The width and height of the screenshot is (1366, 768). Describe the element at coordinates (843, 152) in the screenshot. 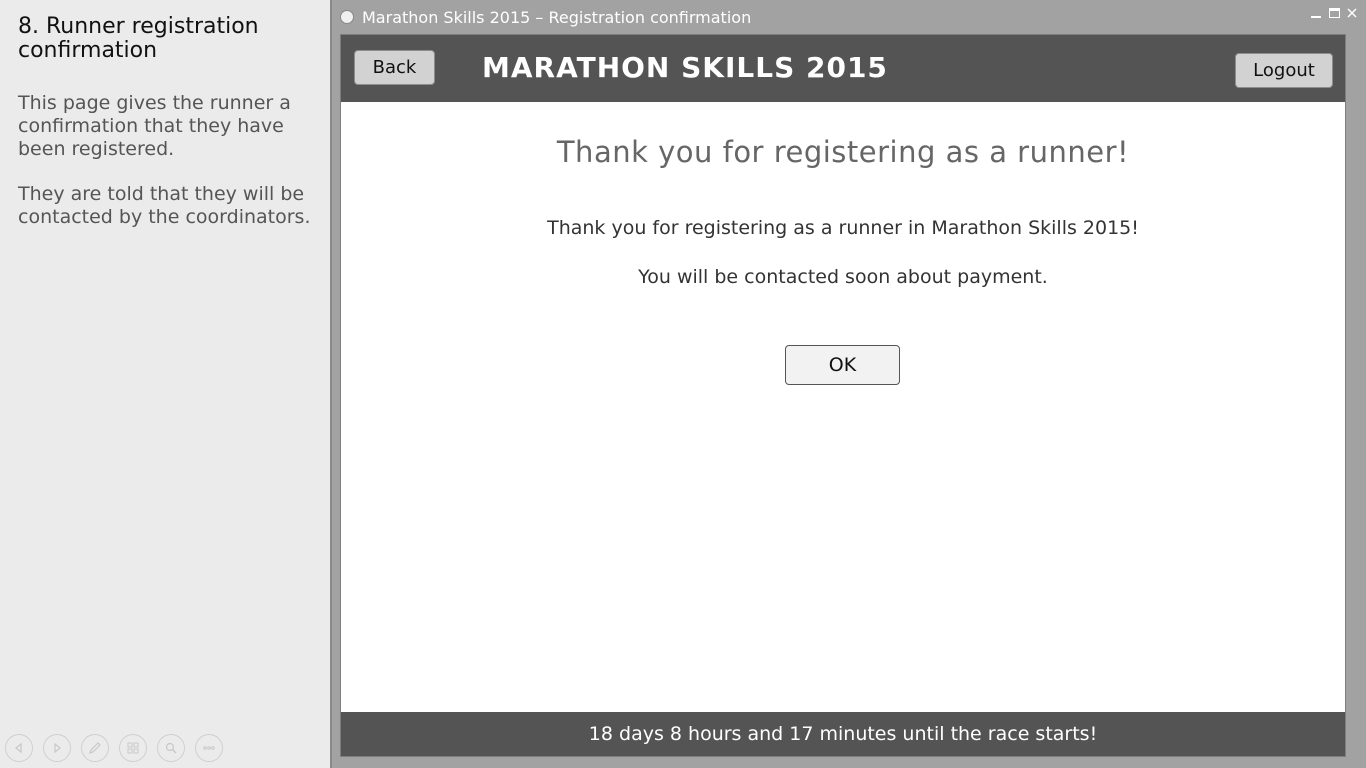

I see `page-headline: Thank you for registering as a runner!` at that location.